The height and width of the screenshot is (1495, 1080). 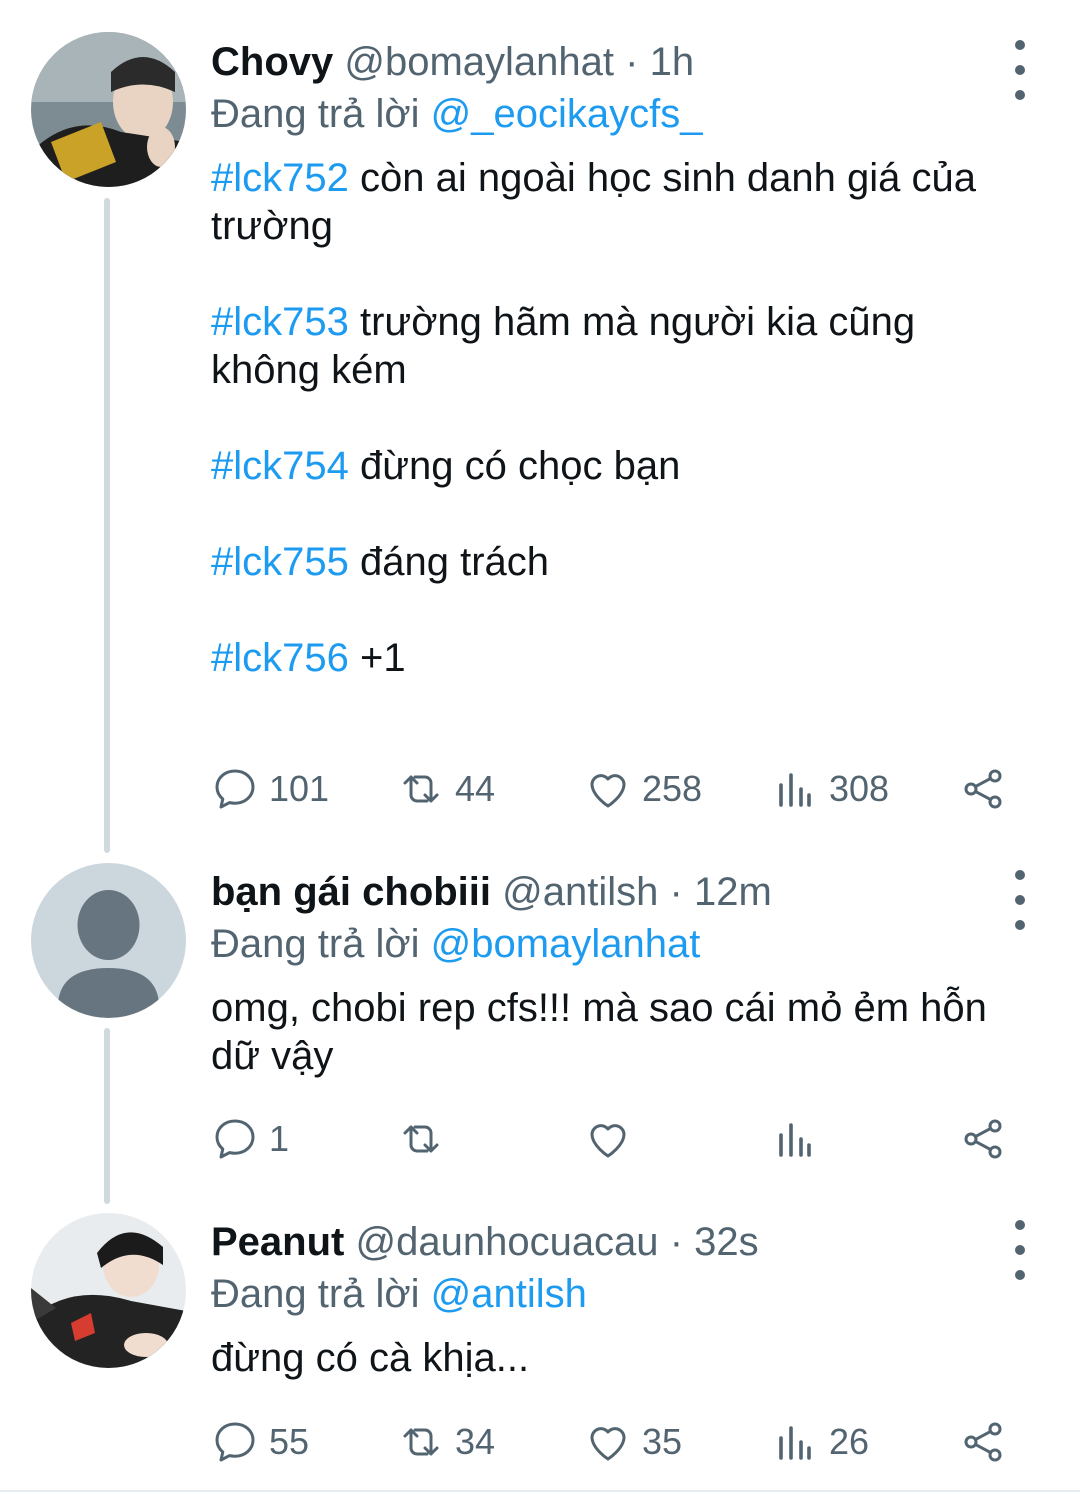 I want to click on reply-button: 55, so click(x=260, y=1442).